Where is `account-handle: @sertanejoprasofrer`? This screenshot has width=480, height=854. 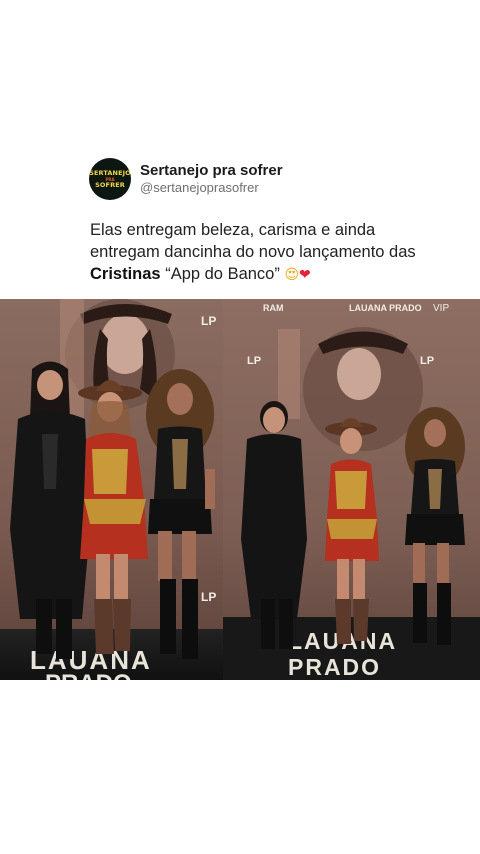 account-handle: @sertanejoprasofrer is located at coordinates (211, 188).